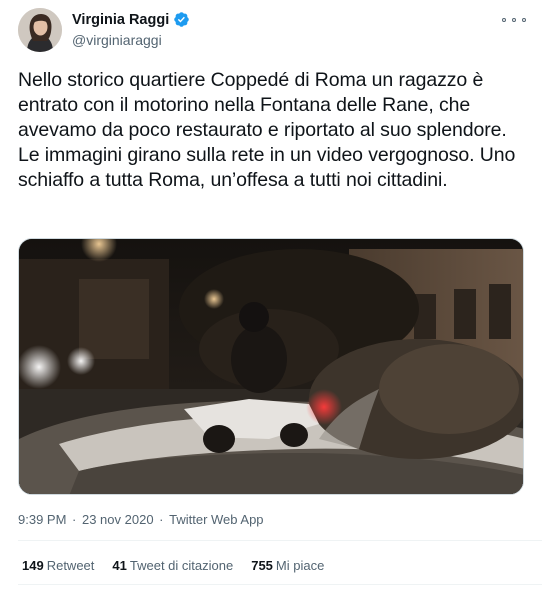 Image resolution: width=542 pixels, height=594 pixels. What do you see at coordinates (131, 40) in the screenshot?
I see `user-handle: @virginiaraggi` at bounding box center [131, 40].